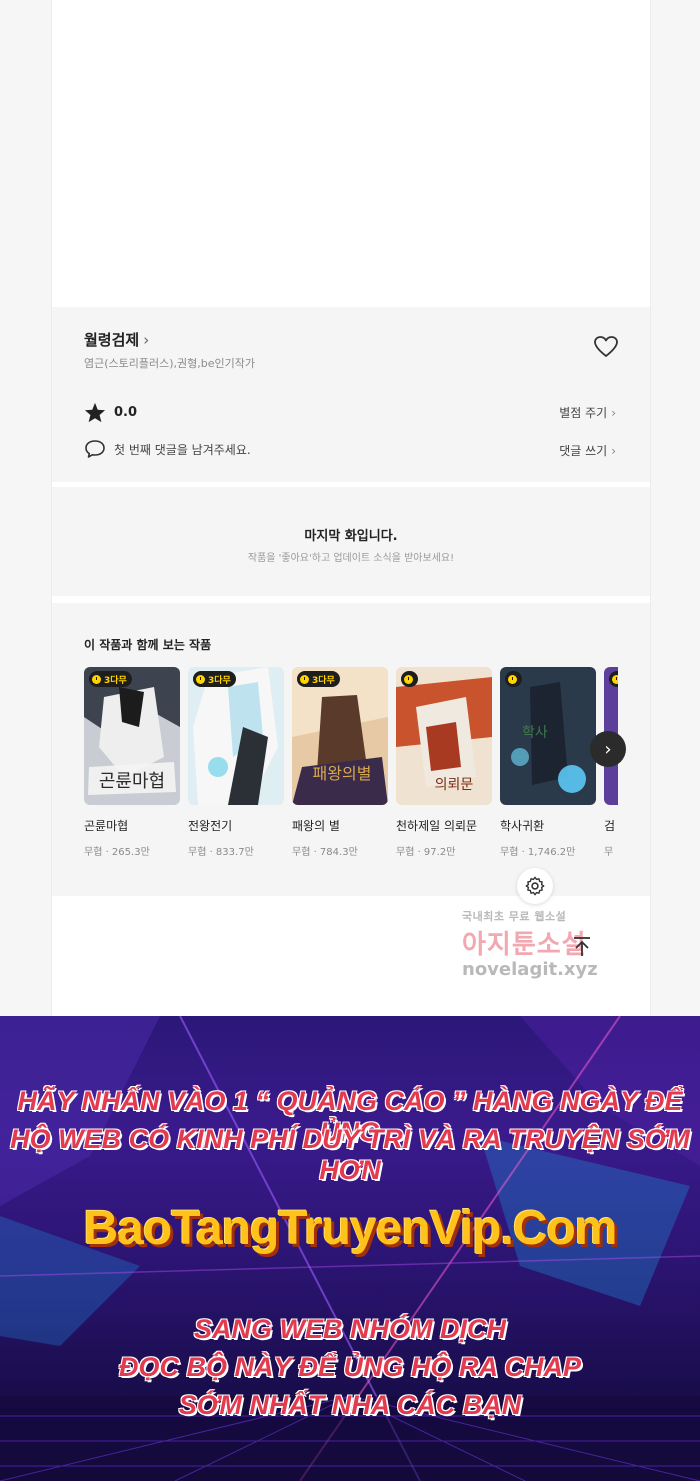 This screenshot has width=700, height=1481. Describe the element at coordinates (95, 412) in the screenshot. I see `star-icon` at that location.